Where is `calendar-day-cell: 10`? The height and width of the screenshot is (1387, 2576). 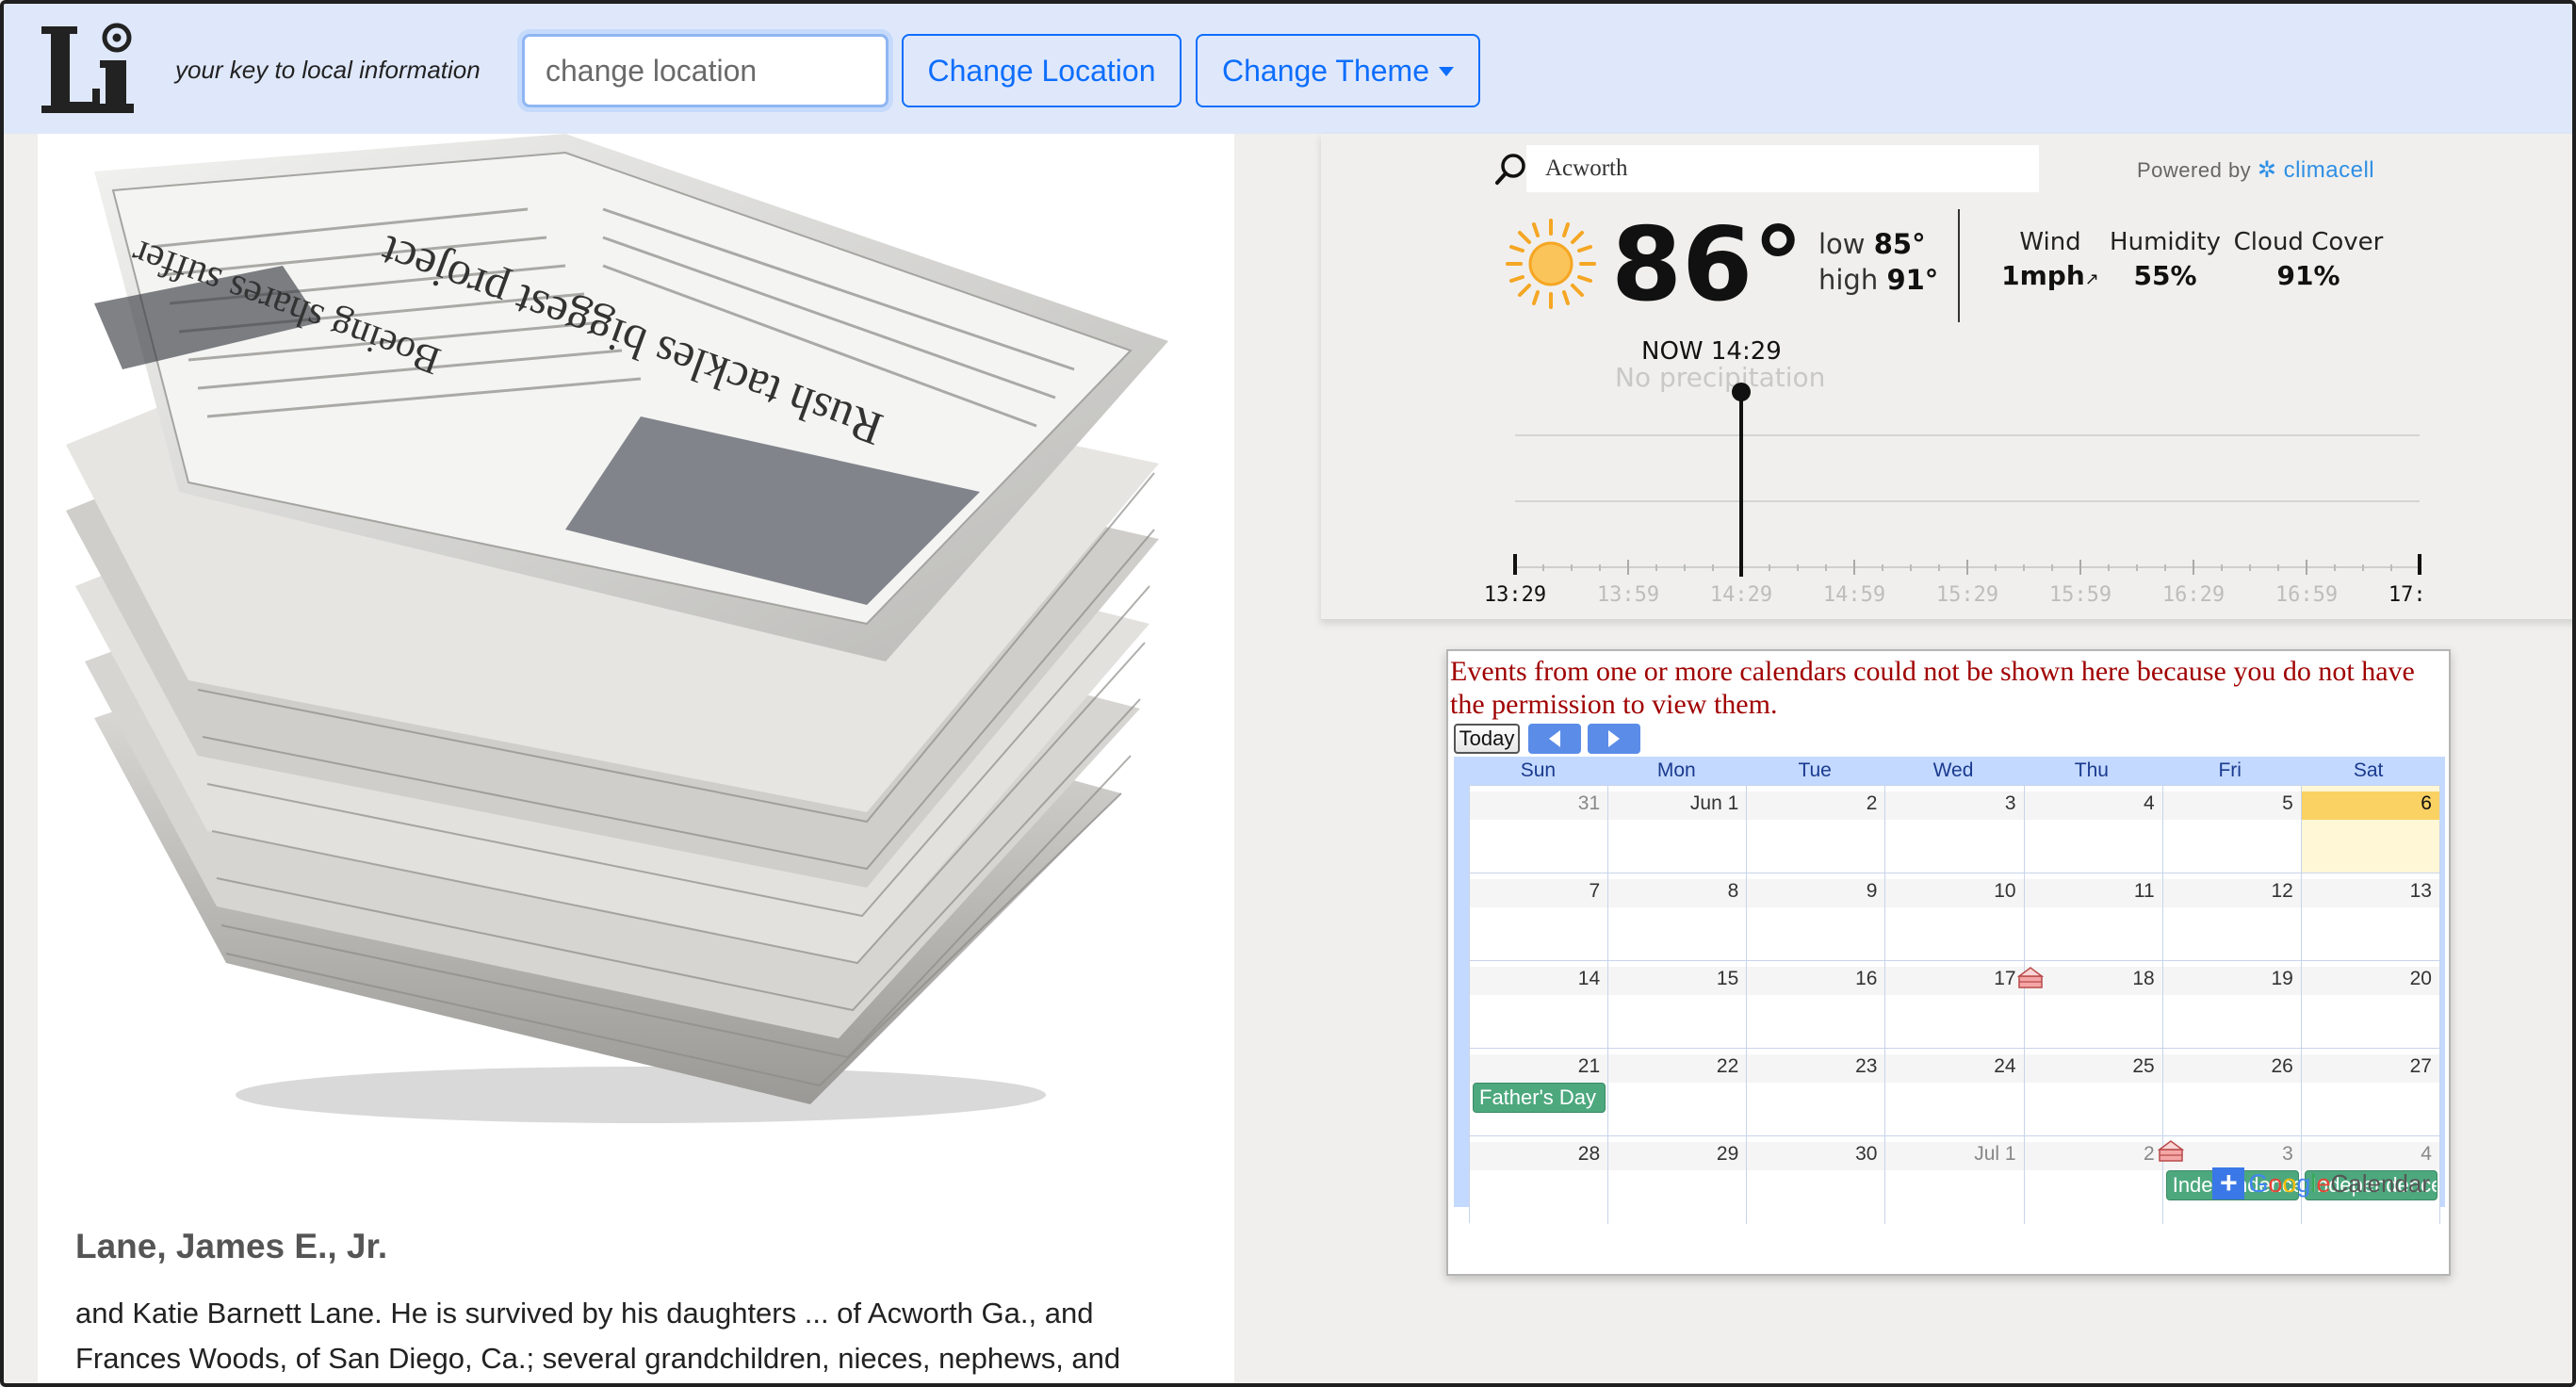
calendar-day-cell: 10 is located at coordinates (1955, 917).